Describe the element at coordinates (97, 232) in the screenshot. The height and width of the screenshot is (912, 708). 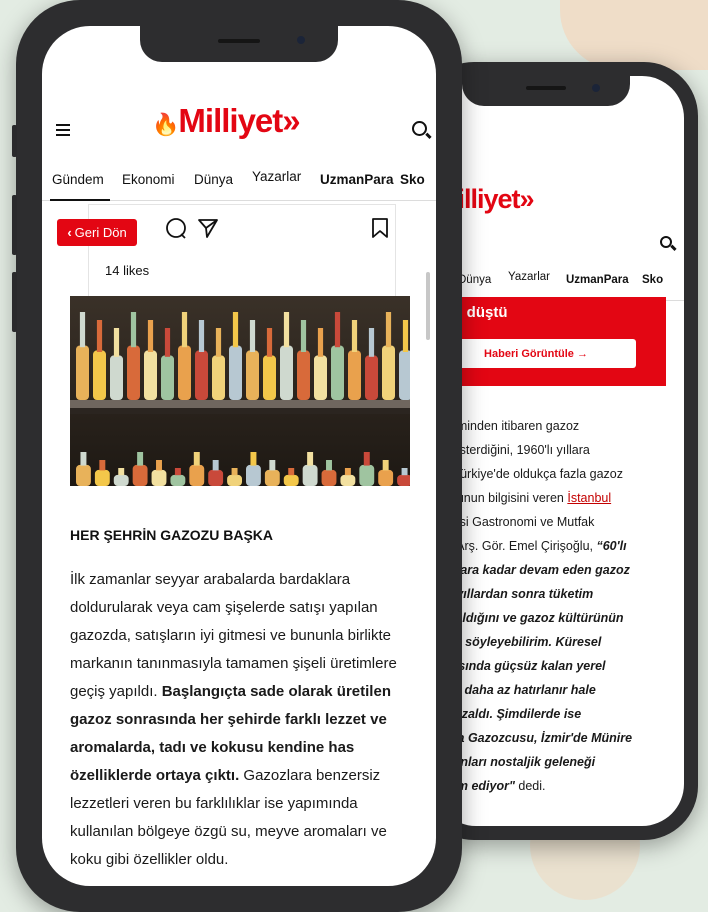
I see `back-button: ‹ Geri Dön` at that location.